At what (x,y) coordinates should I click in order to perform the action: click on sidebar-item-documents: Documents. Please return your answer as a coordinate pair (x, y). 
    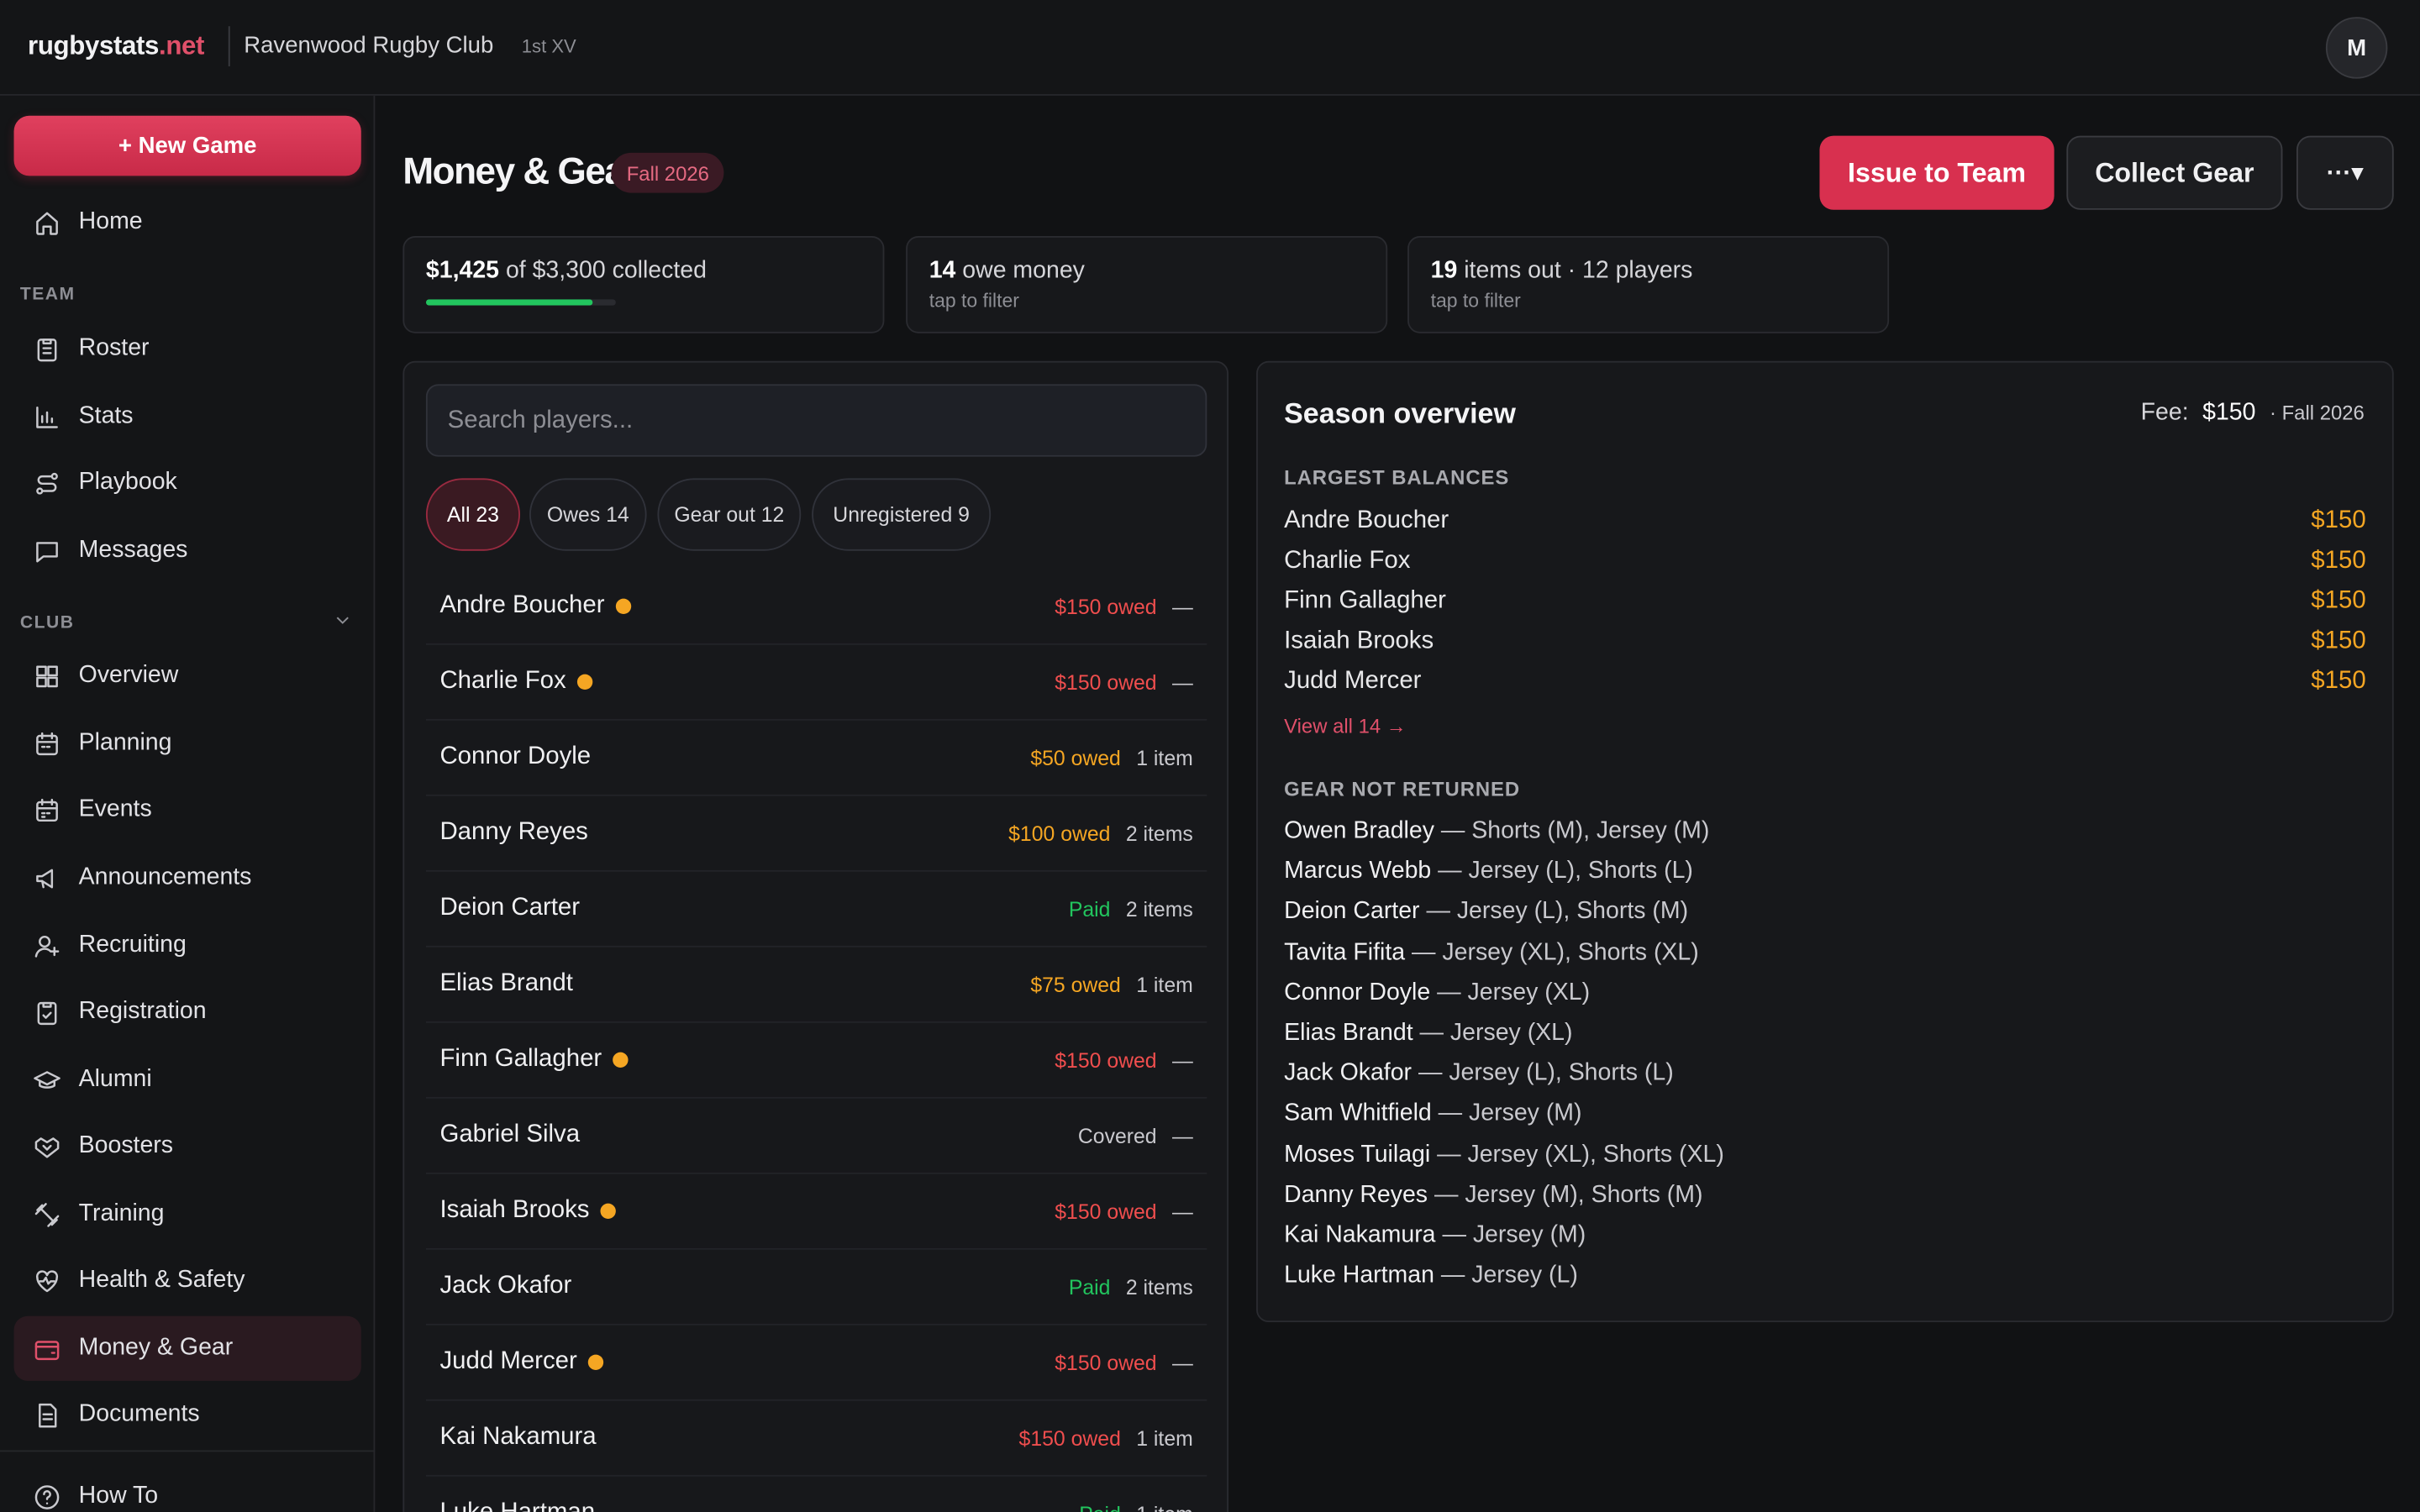
    Looking at the image, I should click on (187, 1415).